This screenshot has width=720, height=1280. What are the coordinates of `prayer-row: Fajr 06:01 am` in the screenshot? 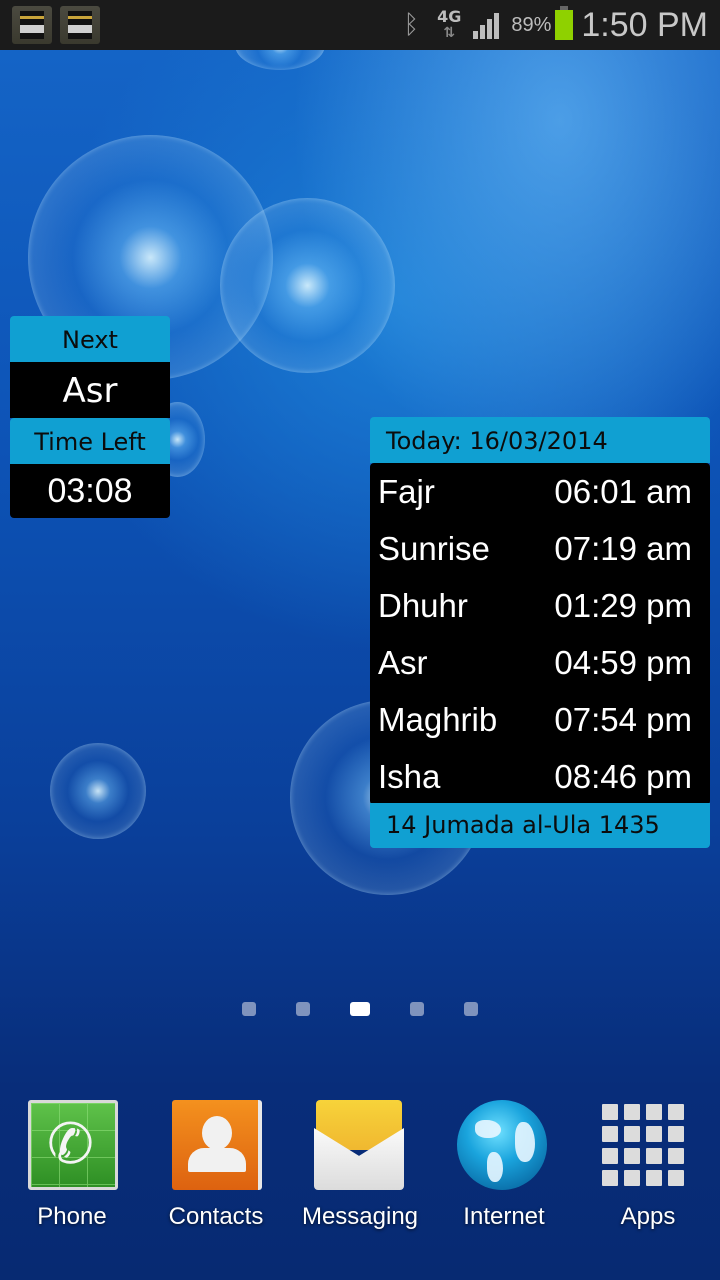 It's located at (535, 491).